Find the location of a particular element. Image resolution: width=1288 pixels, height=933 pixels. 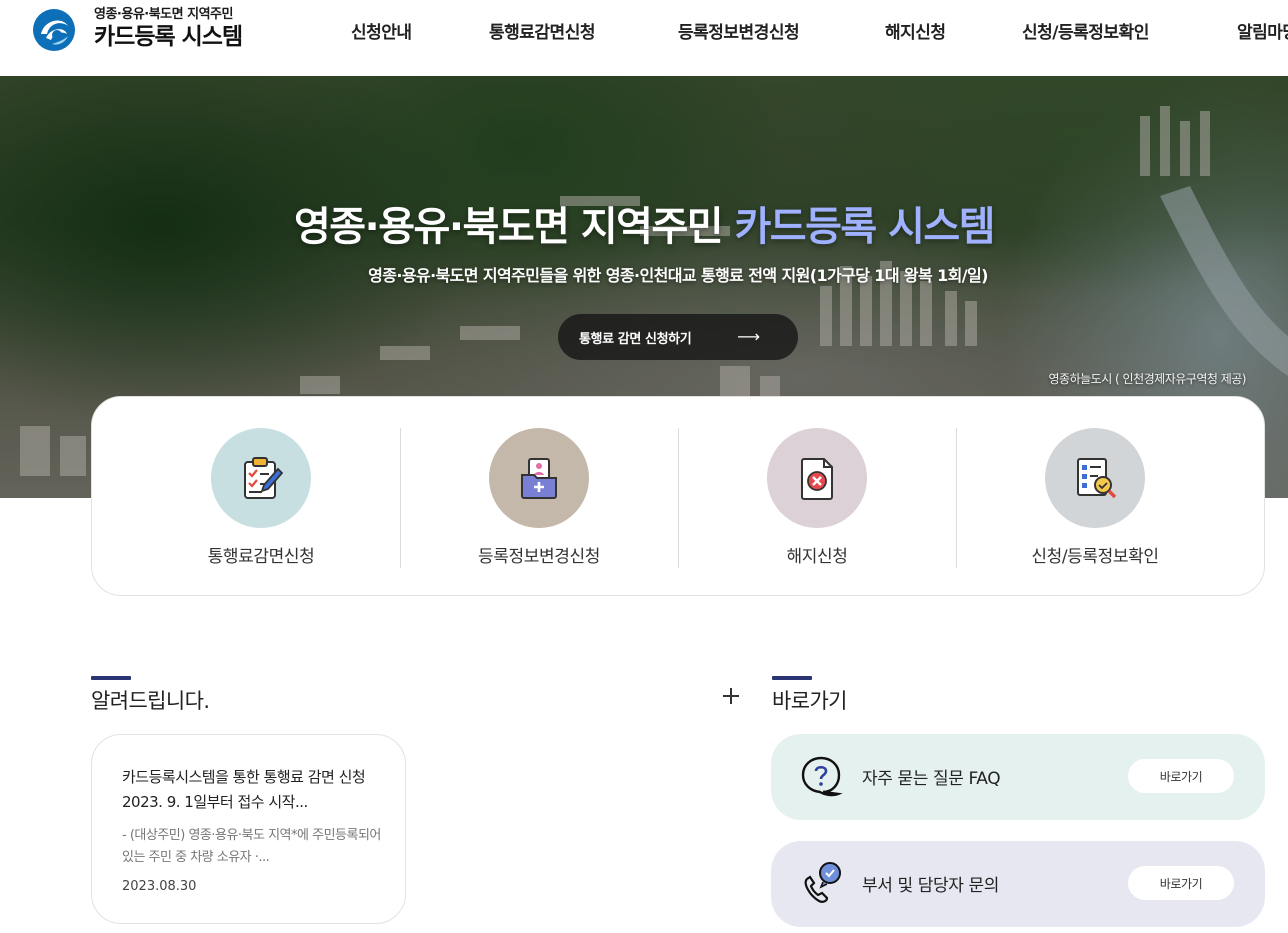

nav-item-check: 신청/등록정보확인 is located at coordinates (1085, 30).